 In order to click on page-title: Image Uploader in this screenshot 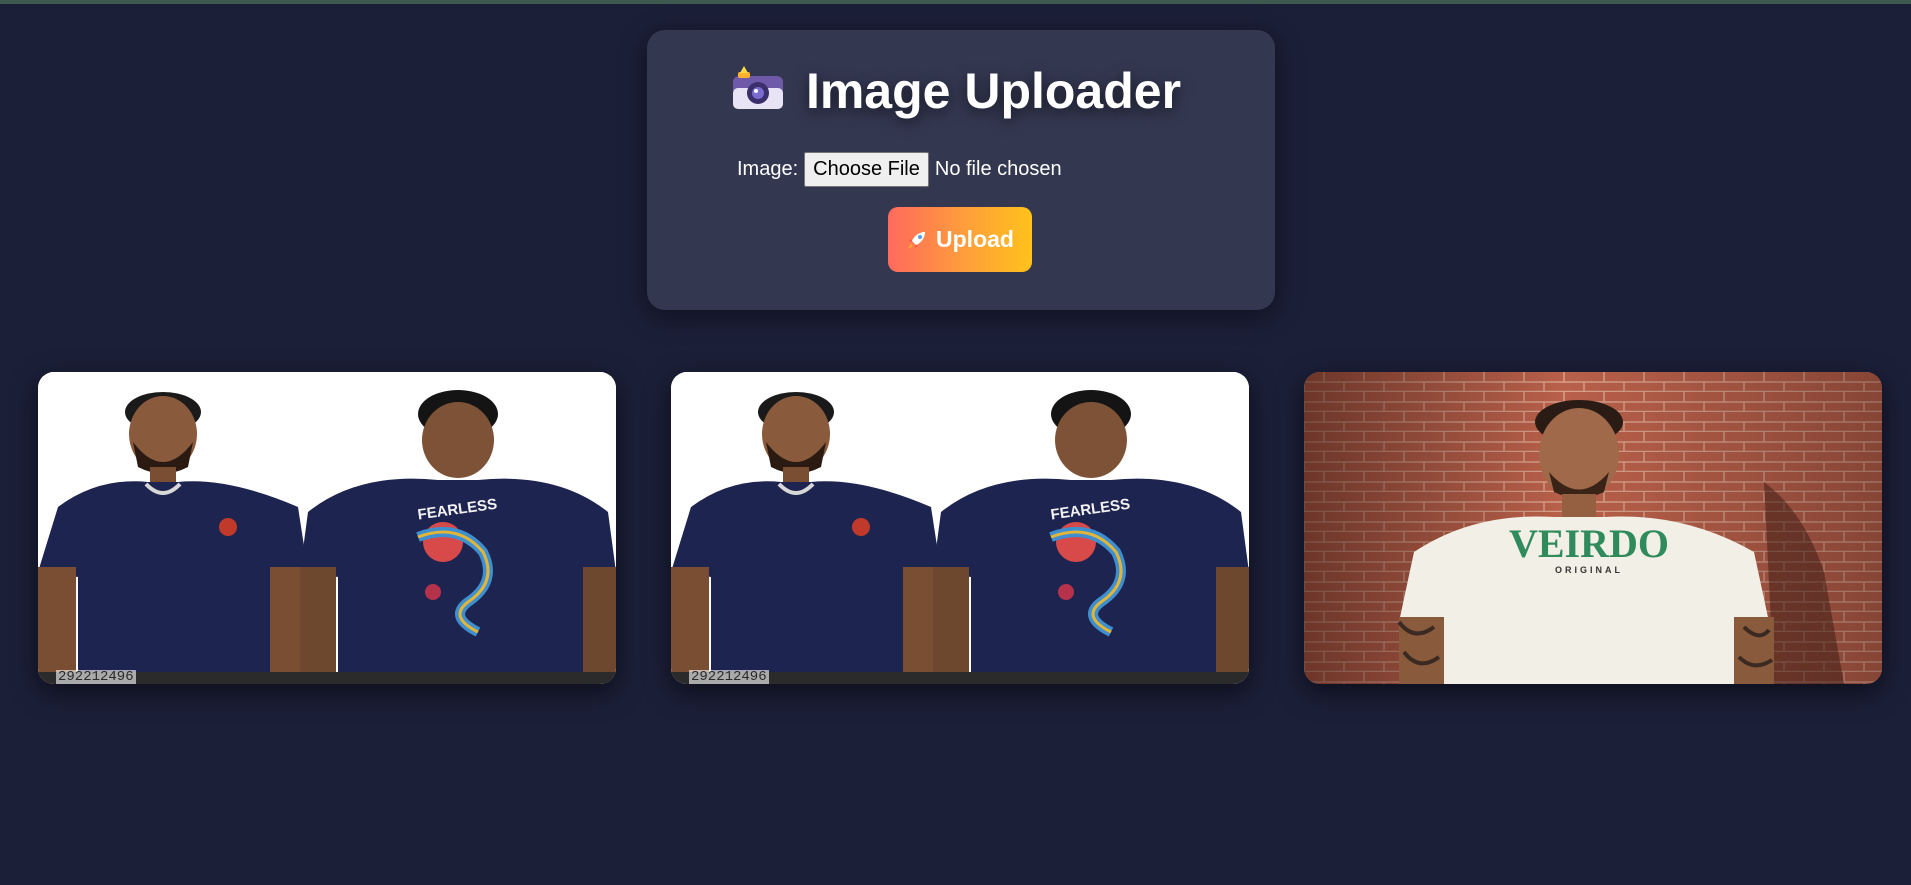, I will do `click(955, 91)`.